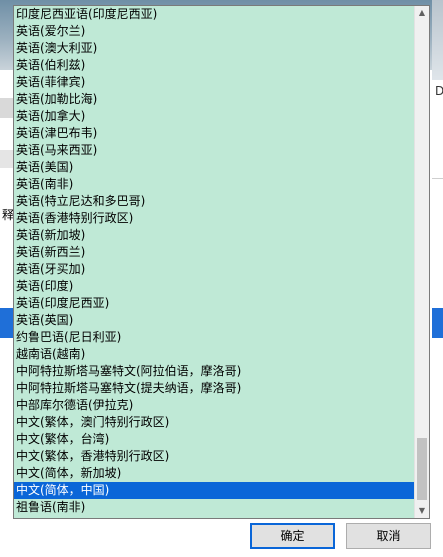  Describe the element at coordinates (214, 473) in the screenshot. I see `language-option: 中文(简体，新加坡)` at that location.